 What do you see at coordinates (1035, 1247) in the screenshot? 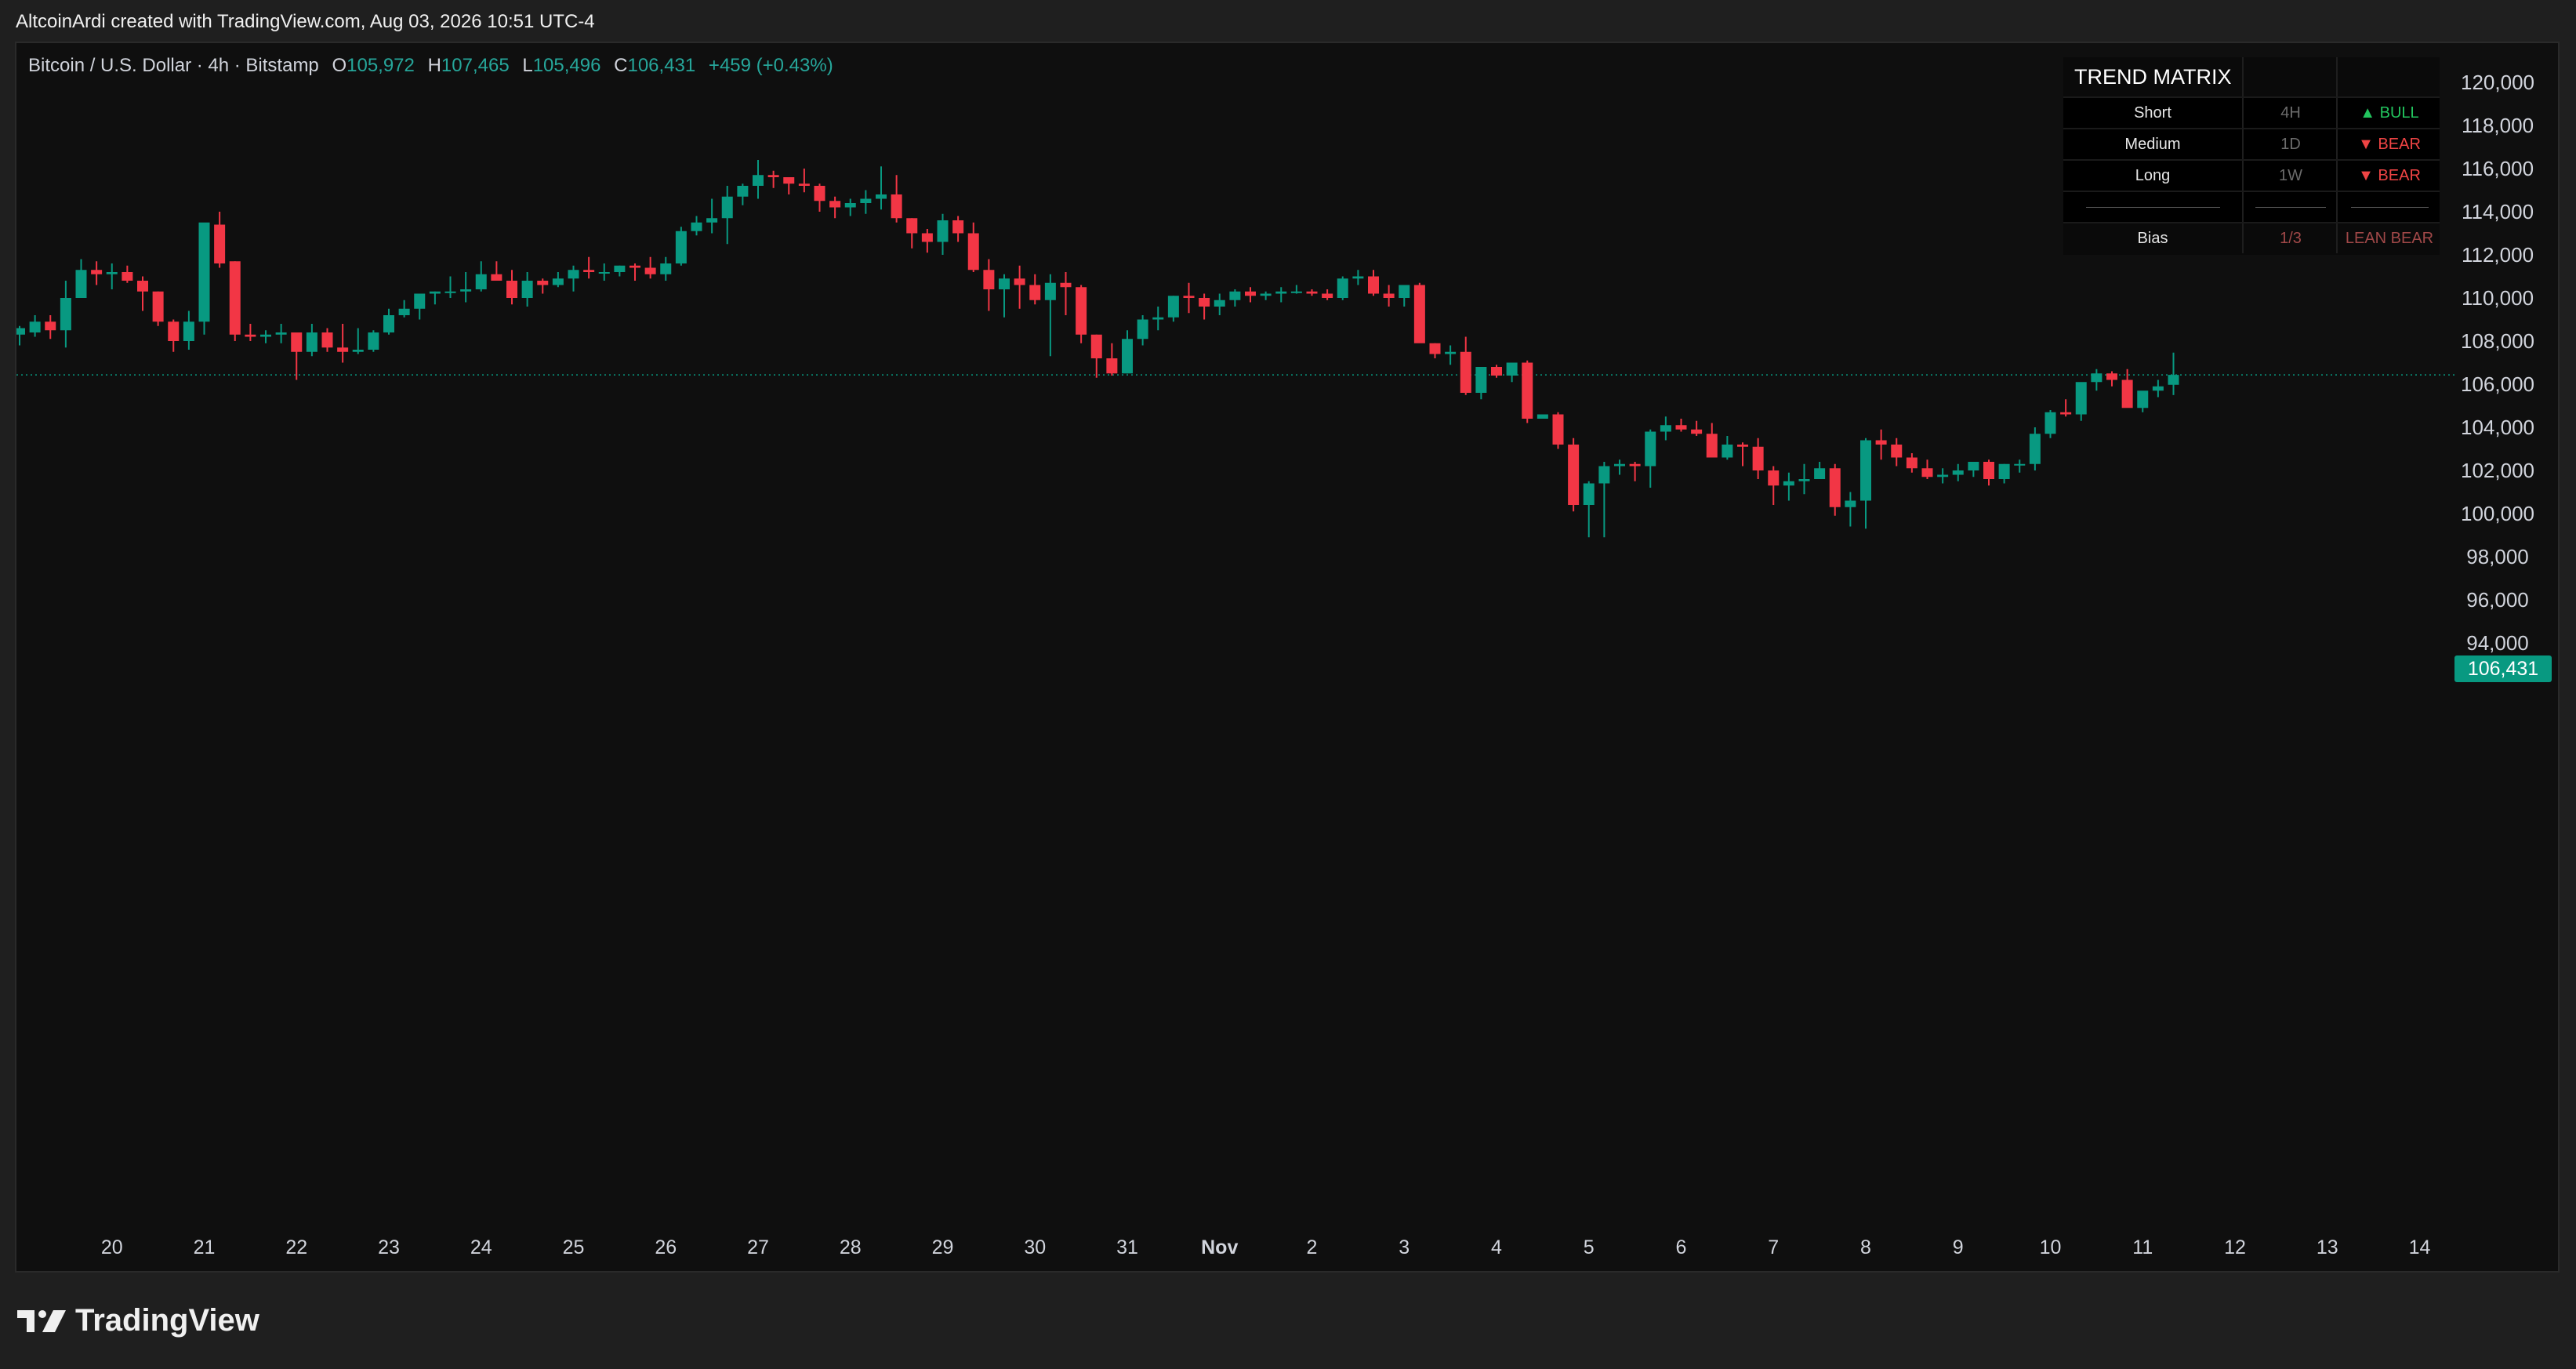
I see `x-tick-label: 30` at bounding box center [1035, 1247].